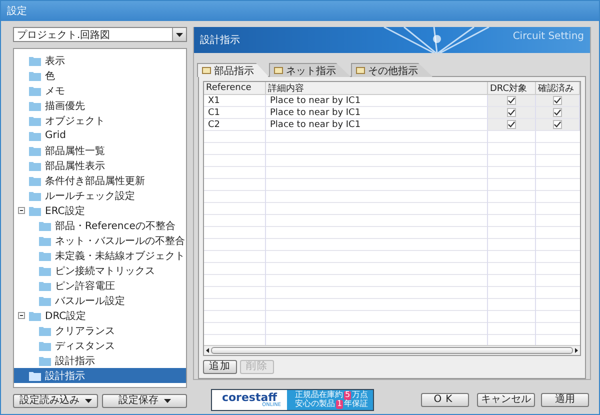 The height and width of the screenshot is (415, 600). I want to click on tree-item: 条件付き部品属性更新, so click(100, 180).